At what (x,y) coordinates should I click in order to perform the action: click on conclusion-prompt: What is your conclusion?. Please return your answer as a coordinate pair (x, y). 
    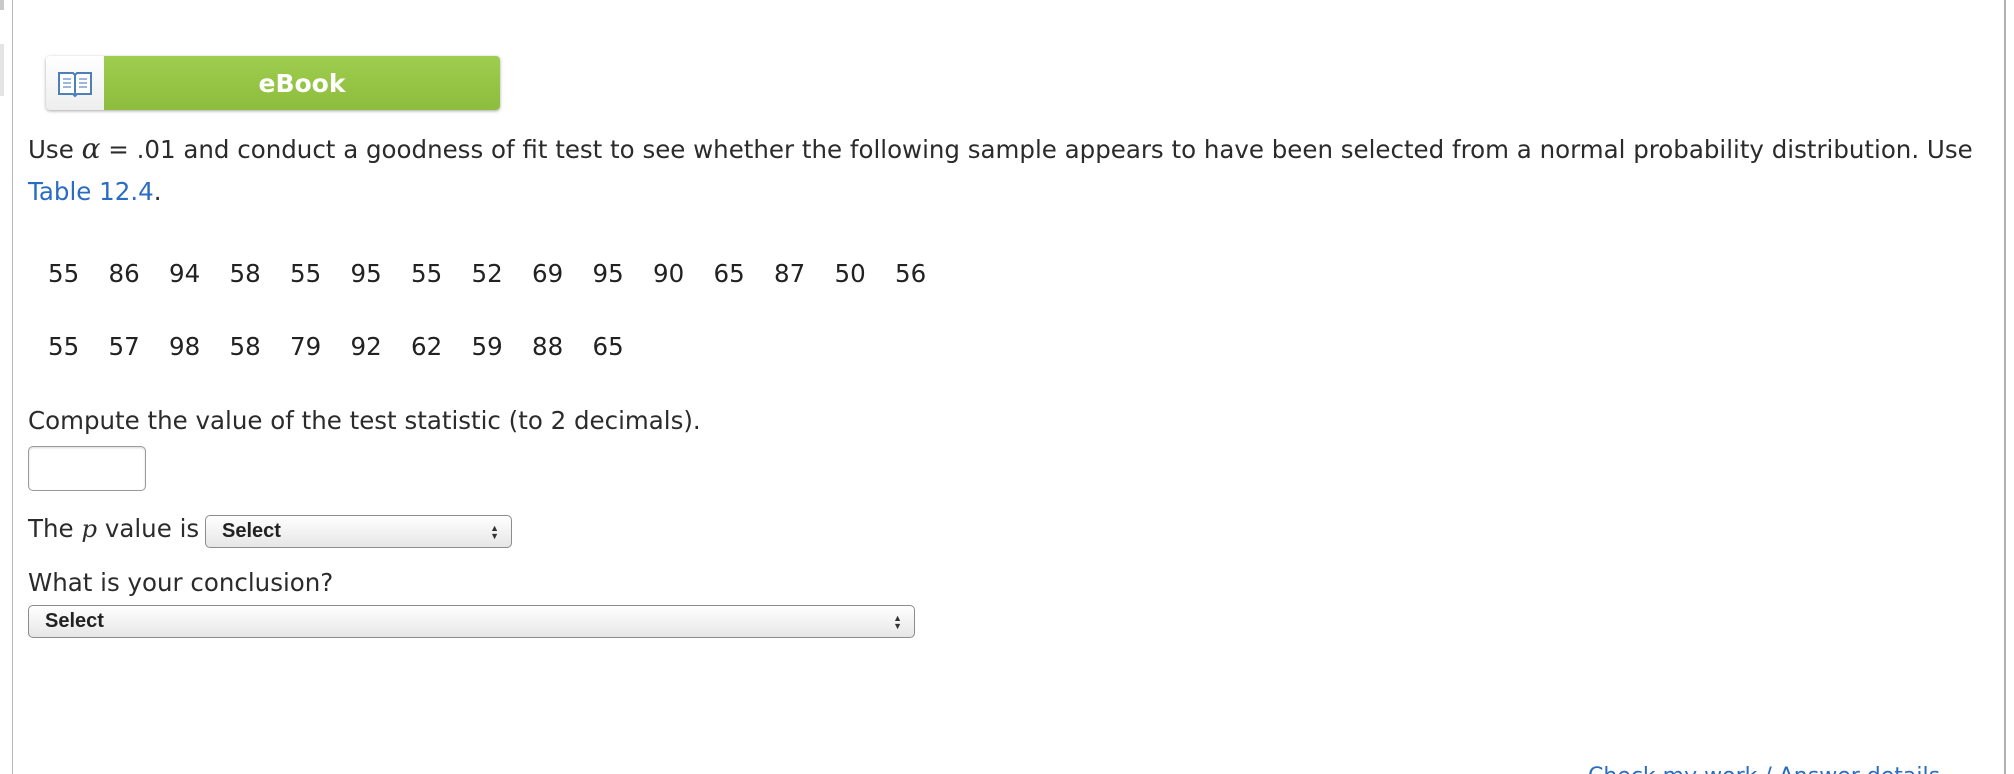
    Looking at the image, I should click on (181, 582).